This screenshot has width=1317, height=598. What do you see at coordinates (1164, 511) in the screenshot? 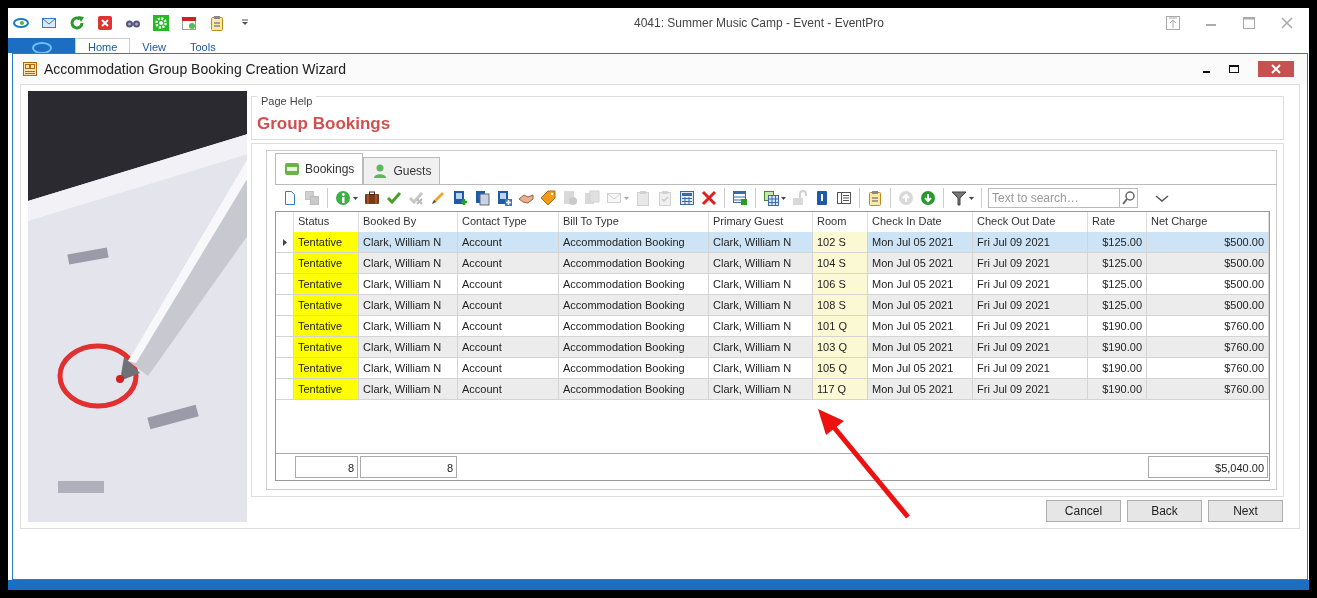
I see `wizard-button: Back` at bounding box center [1164, 511].